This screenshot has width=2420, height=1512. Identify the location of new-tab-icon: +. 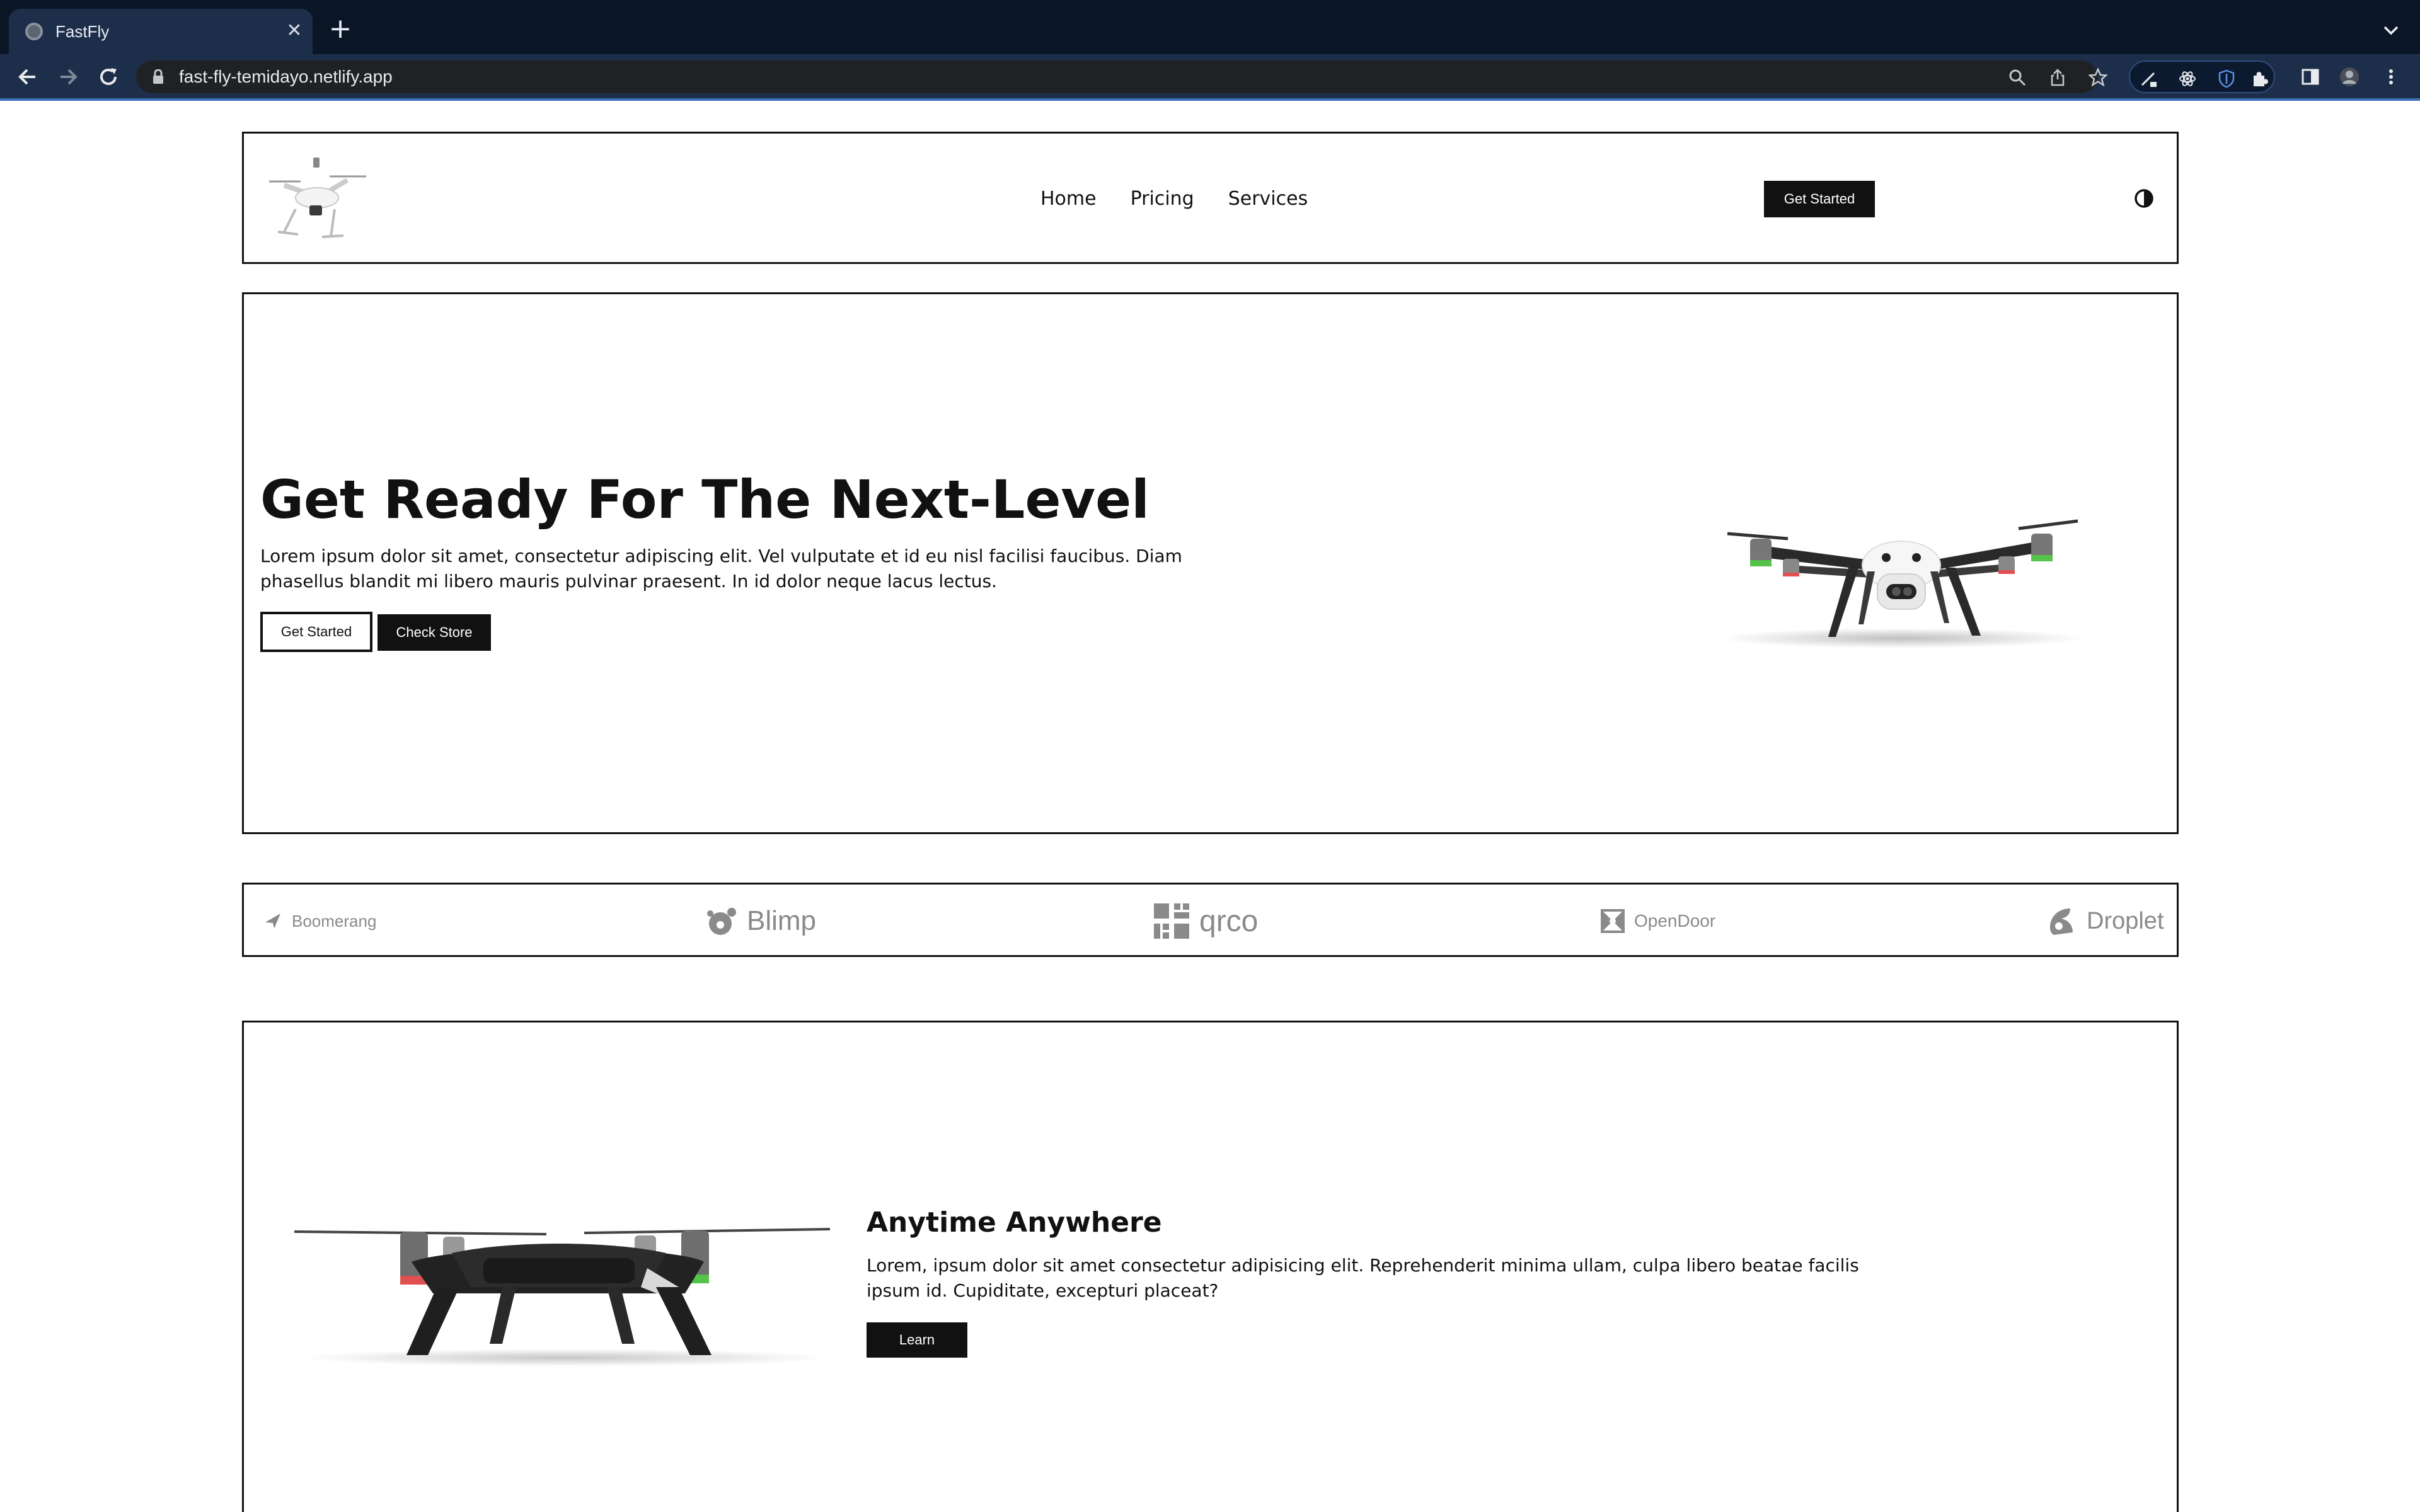
(340, 29).